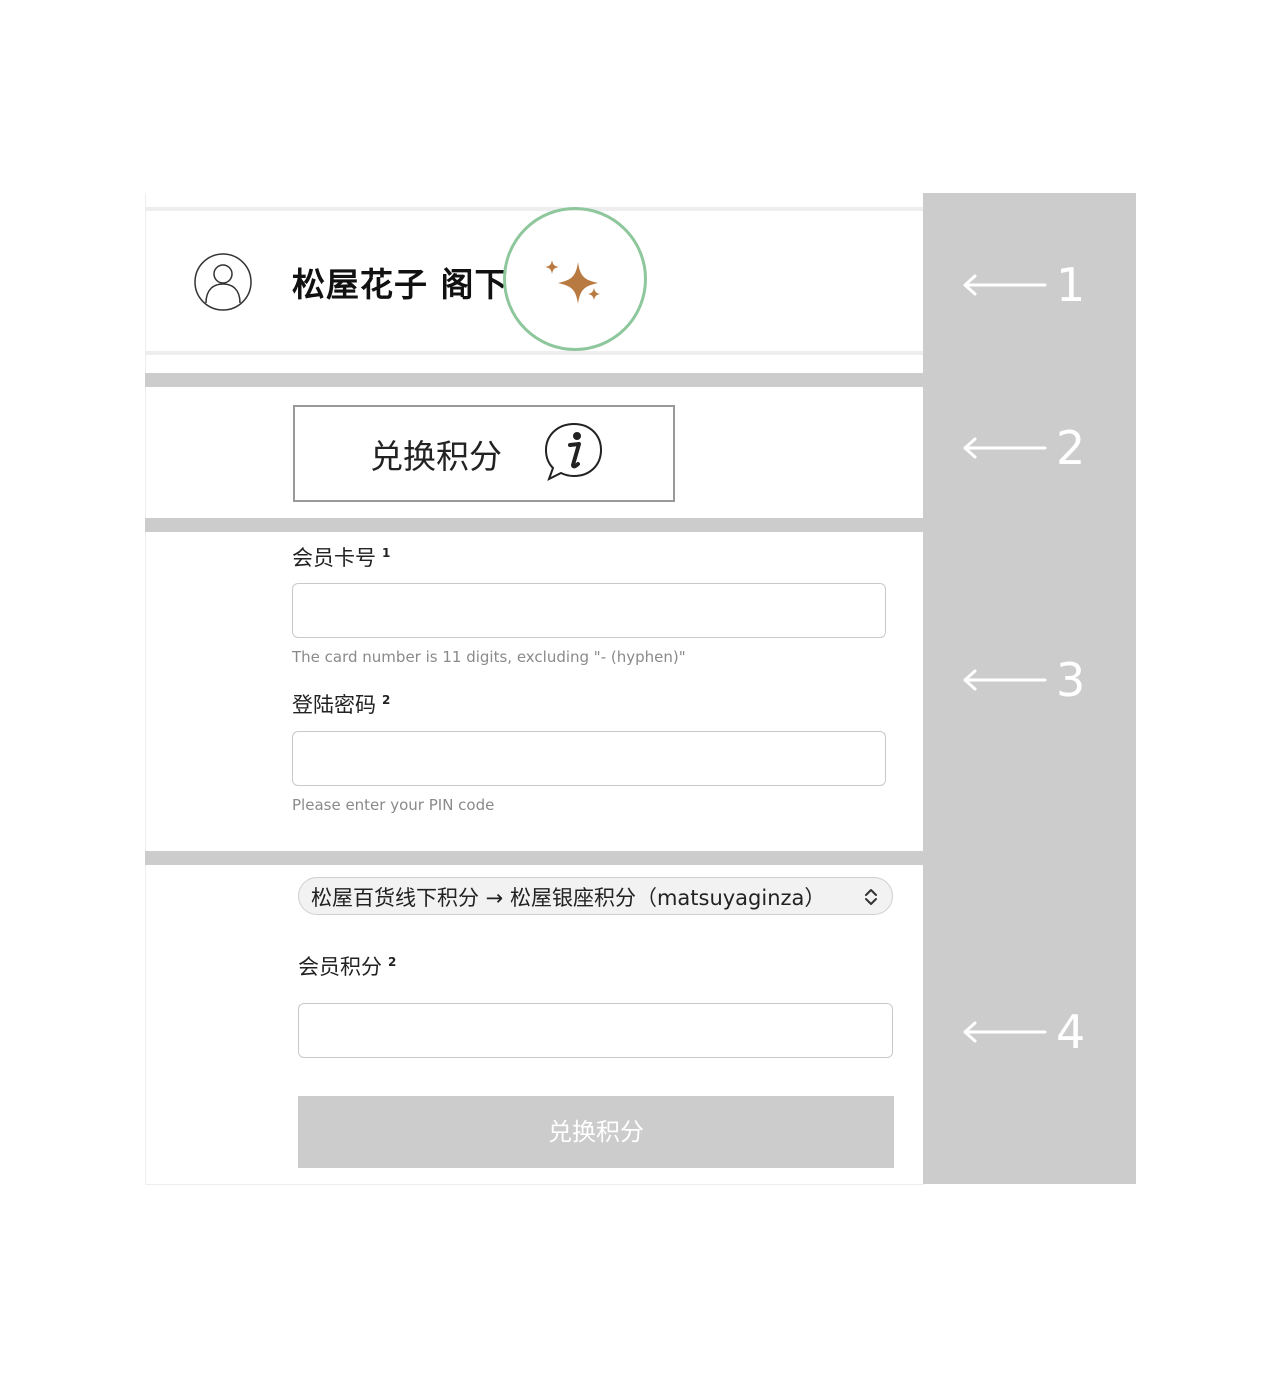 This screenshot has height=1378, width=1280. I want to click on annotation-4: 4, so click(1029, 1032).